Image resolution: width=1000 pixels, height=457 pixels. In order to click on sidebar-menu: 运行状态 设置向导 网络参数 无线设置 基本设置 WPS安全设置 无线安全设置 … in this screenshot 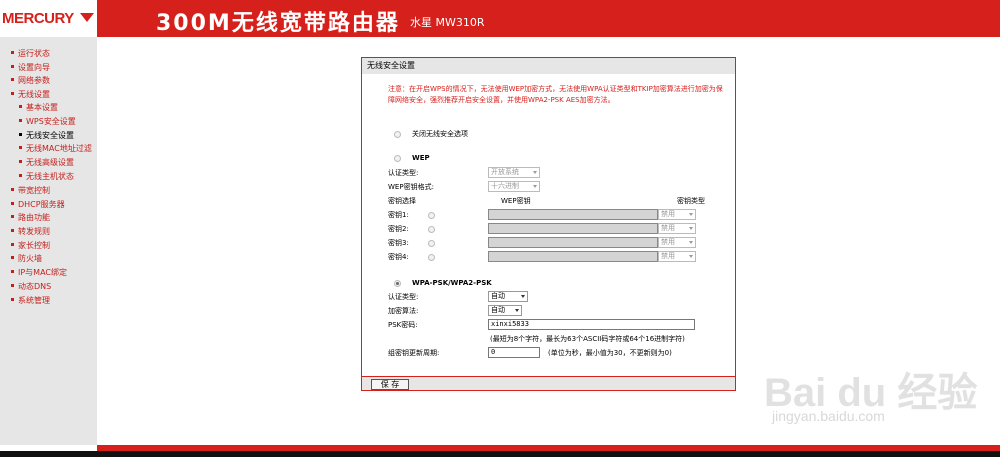, I will do `click(48, 241)`.